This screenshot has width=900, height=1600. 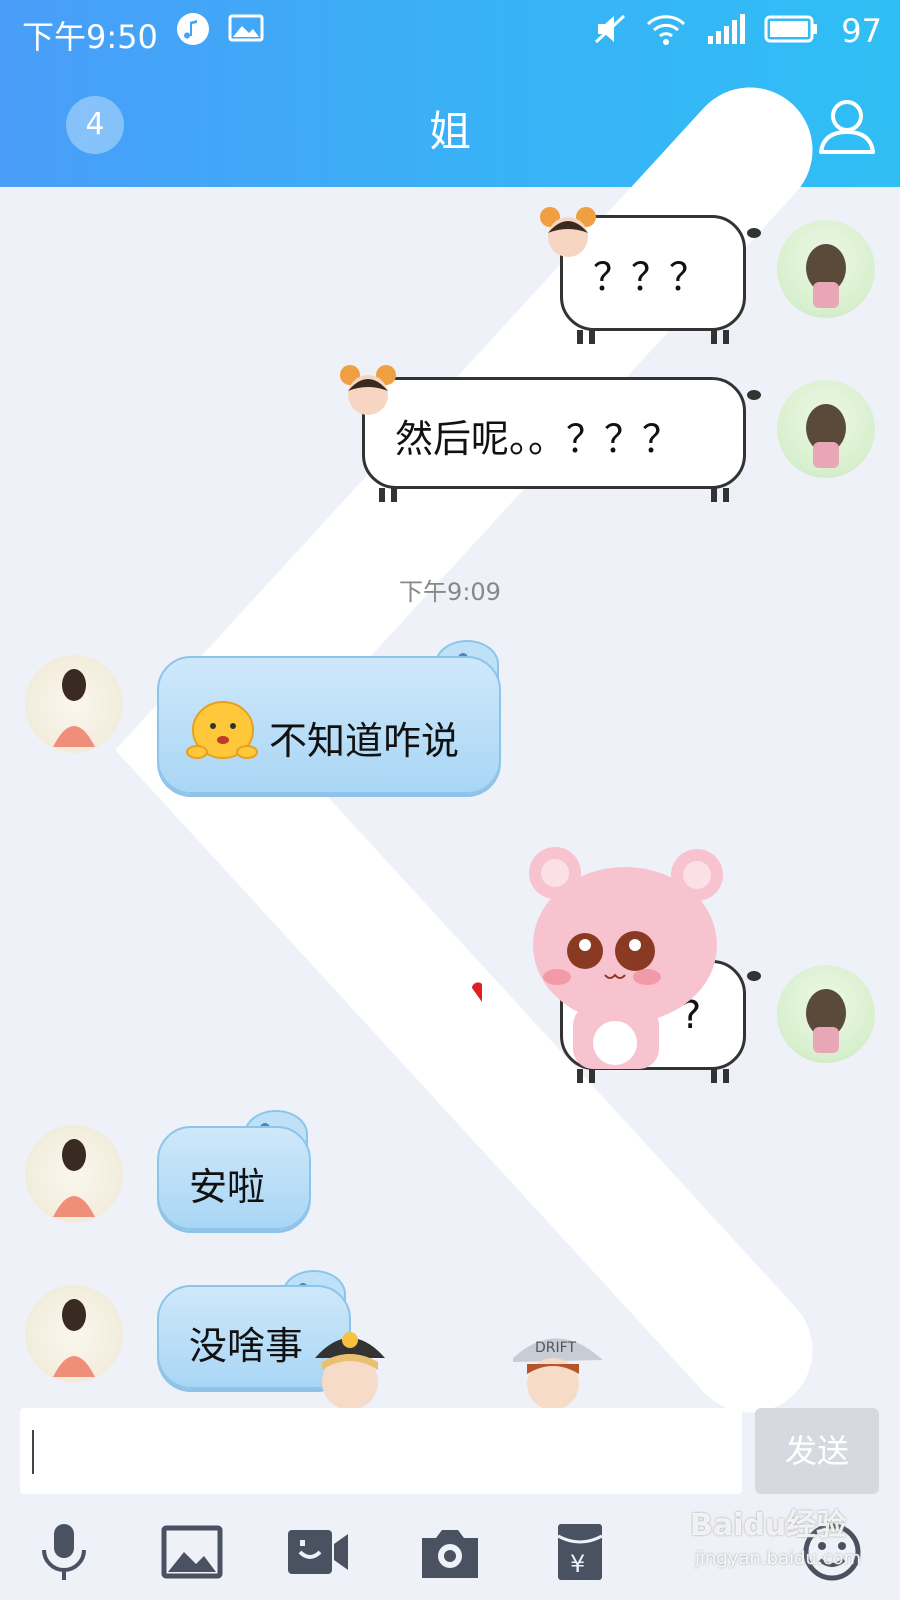 I want to click on image-icon, so click(x=192, y=1552).